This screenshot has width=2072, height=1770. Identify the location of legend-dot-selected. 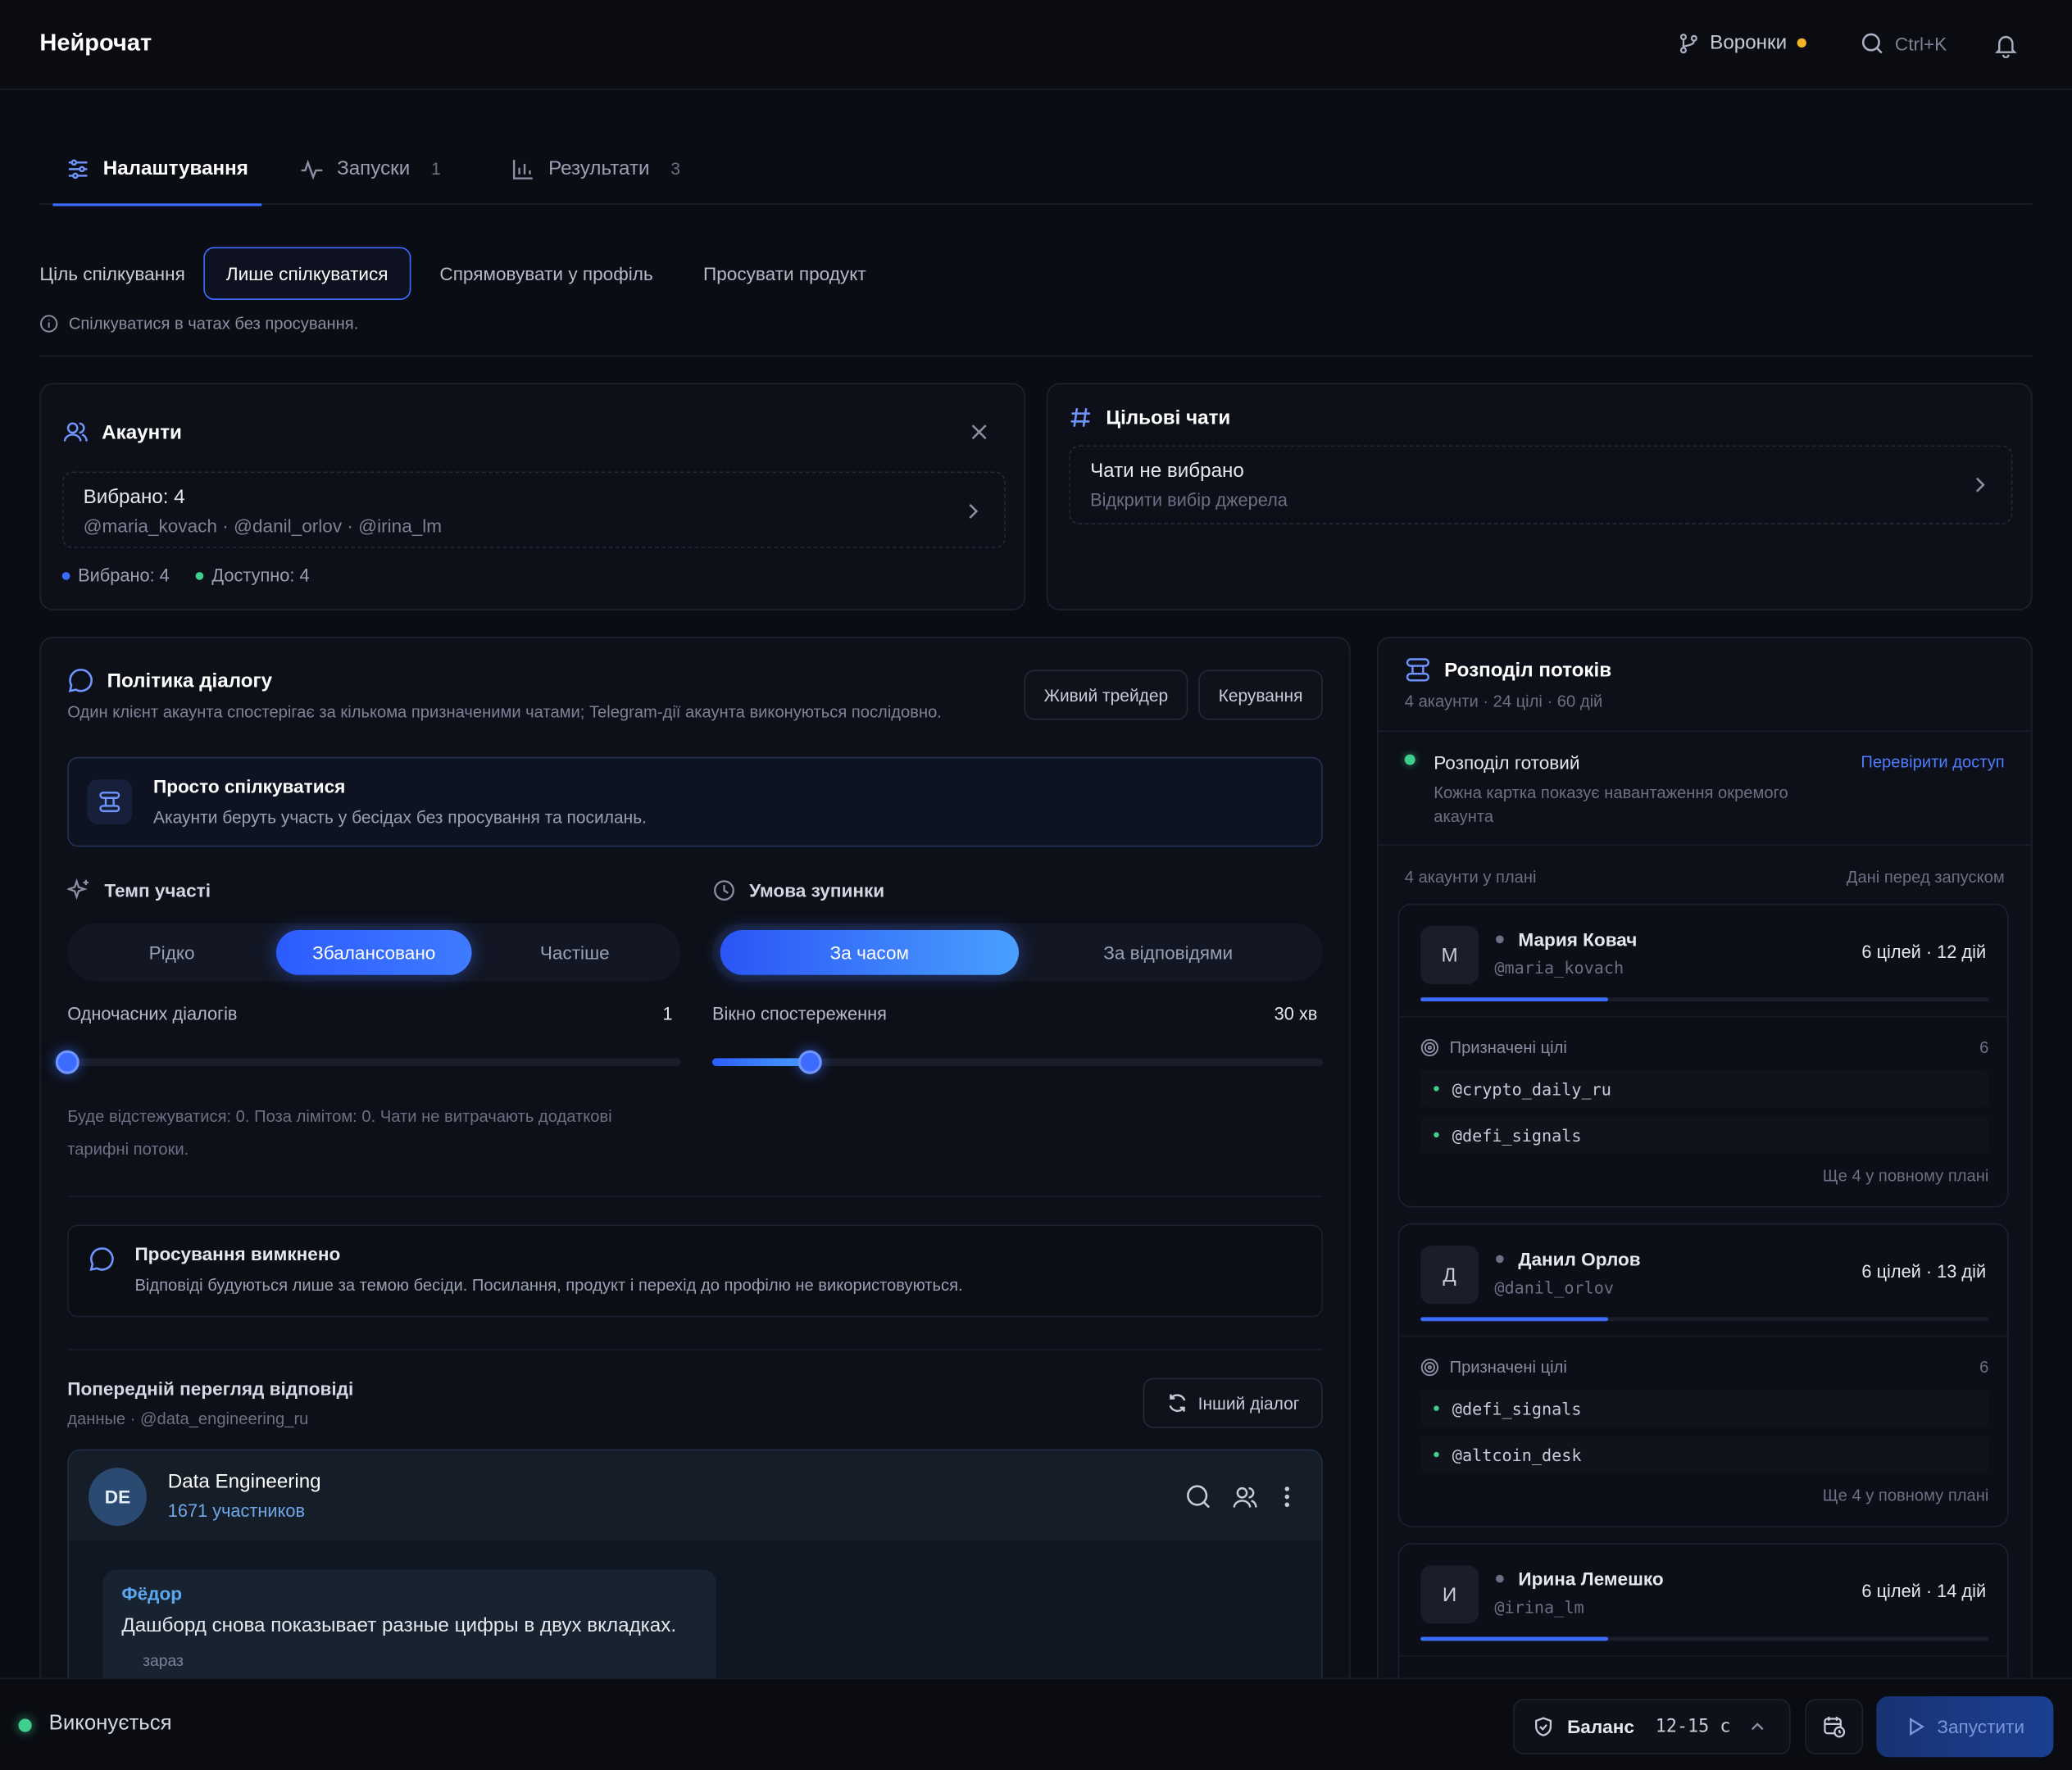
(65, 575).